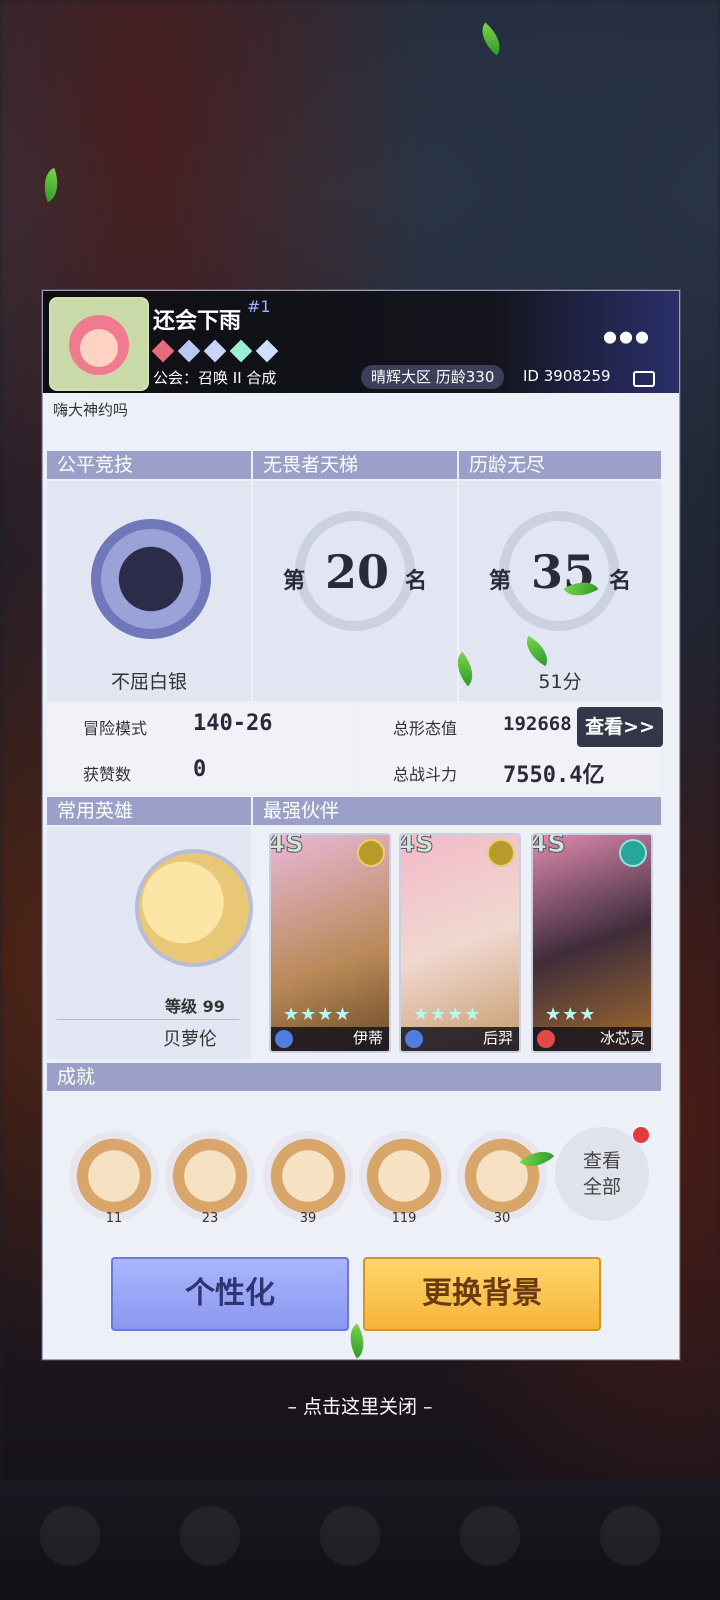  What do you see at coordinates (502, 1218) in the screenshot?
I see `achievement-count: 30` at bounding box center [502, 1218].